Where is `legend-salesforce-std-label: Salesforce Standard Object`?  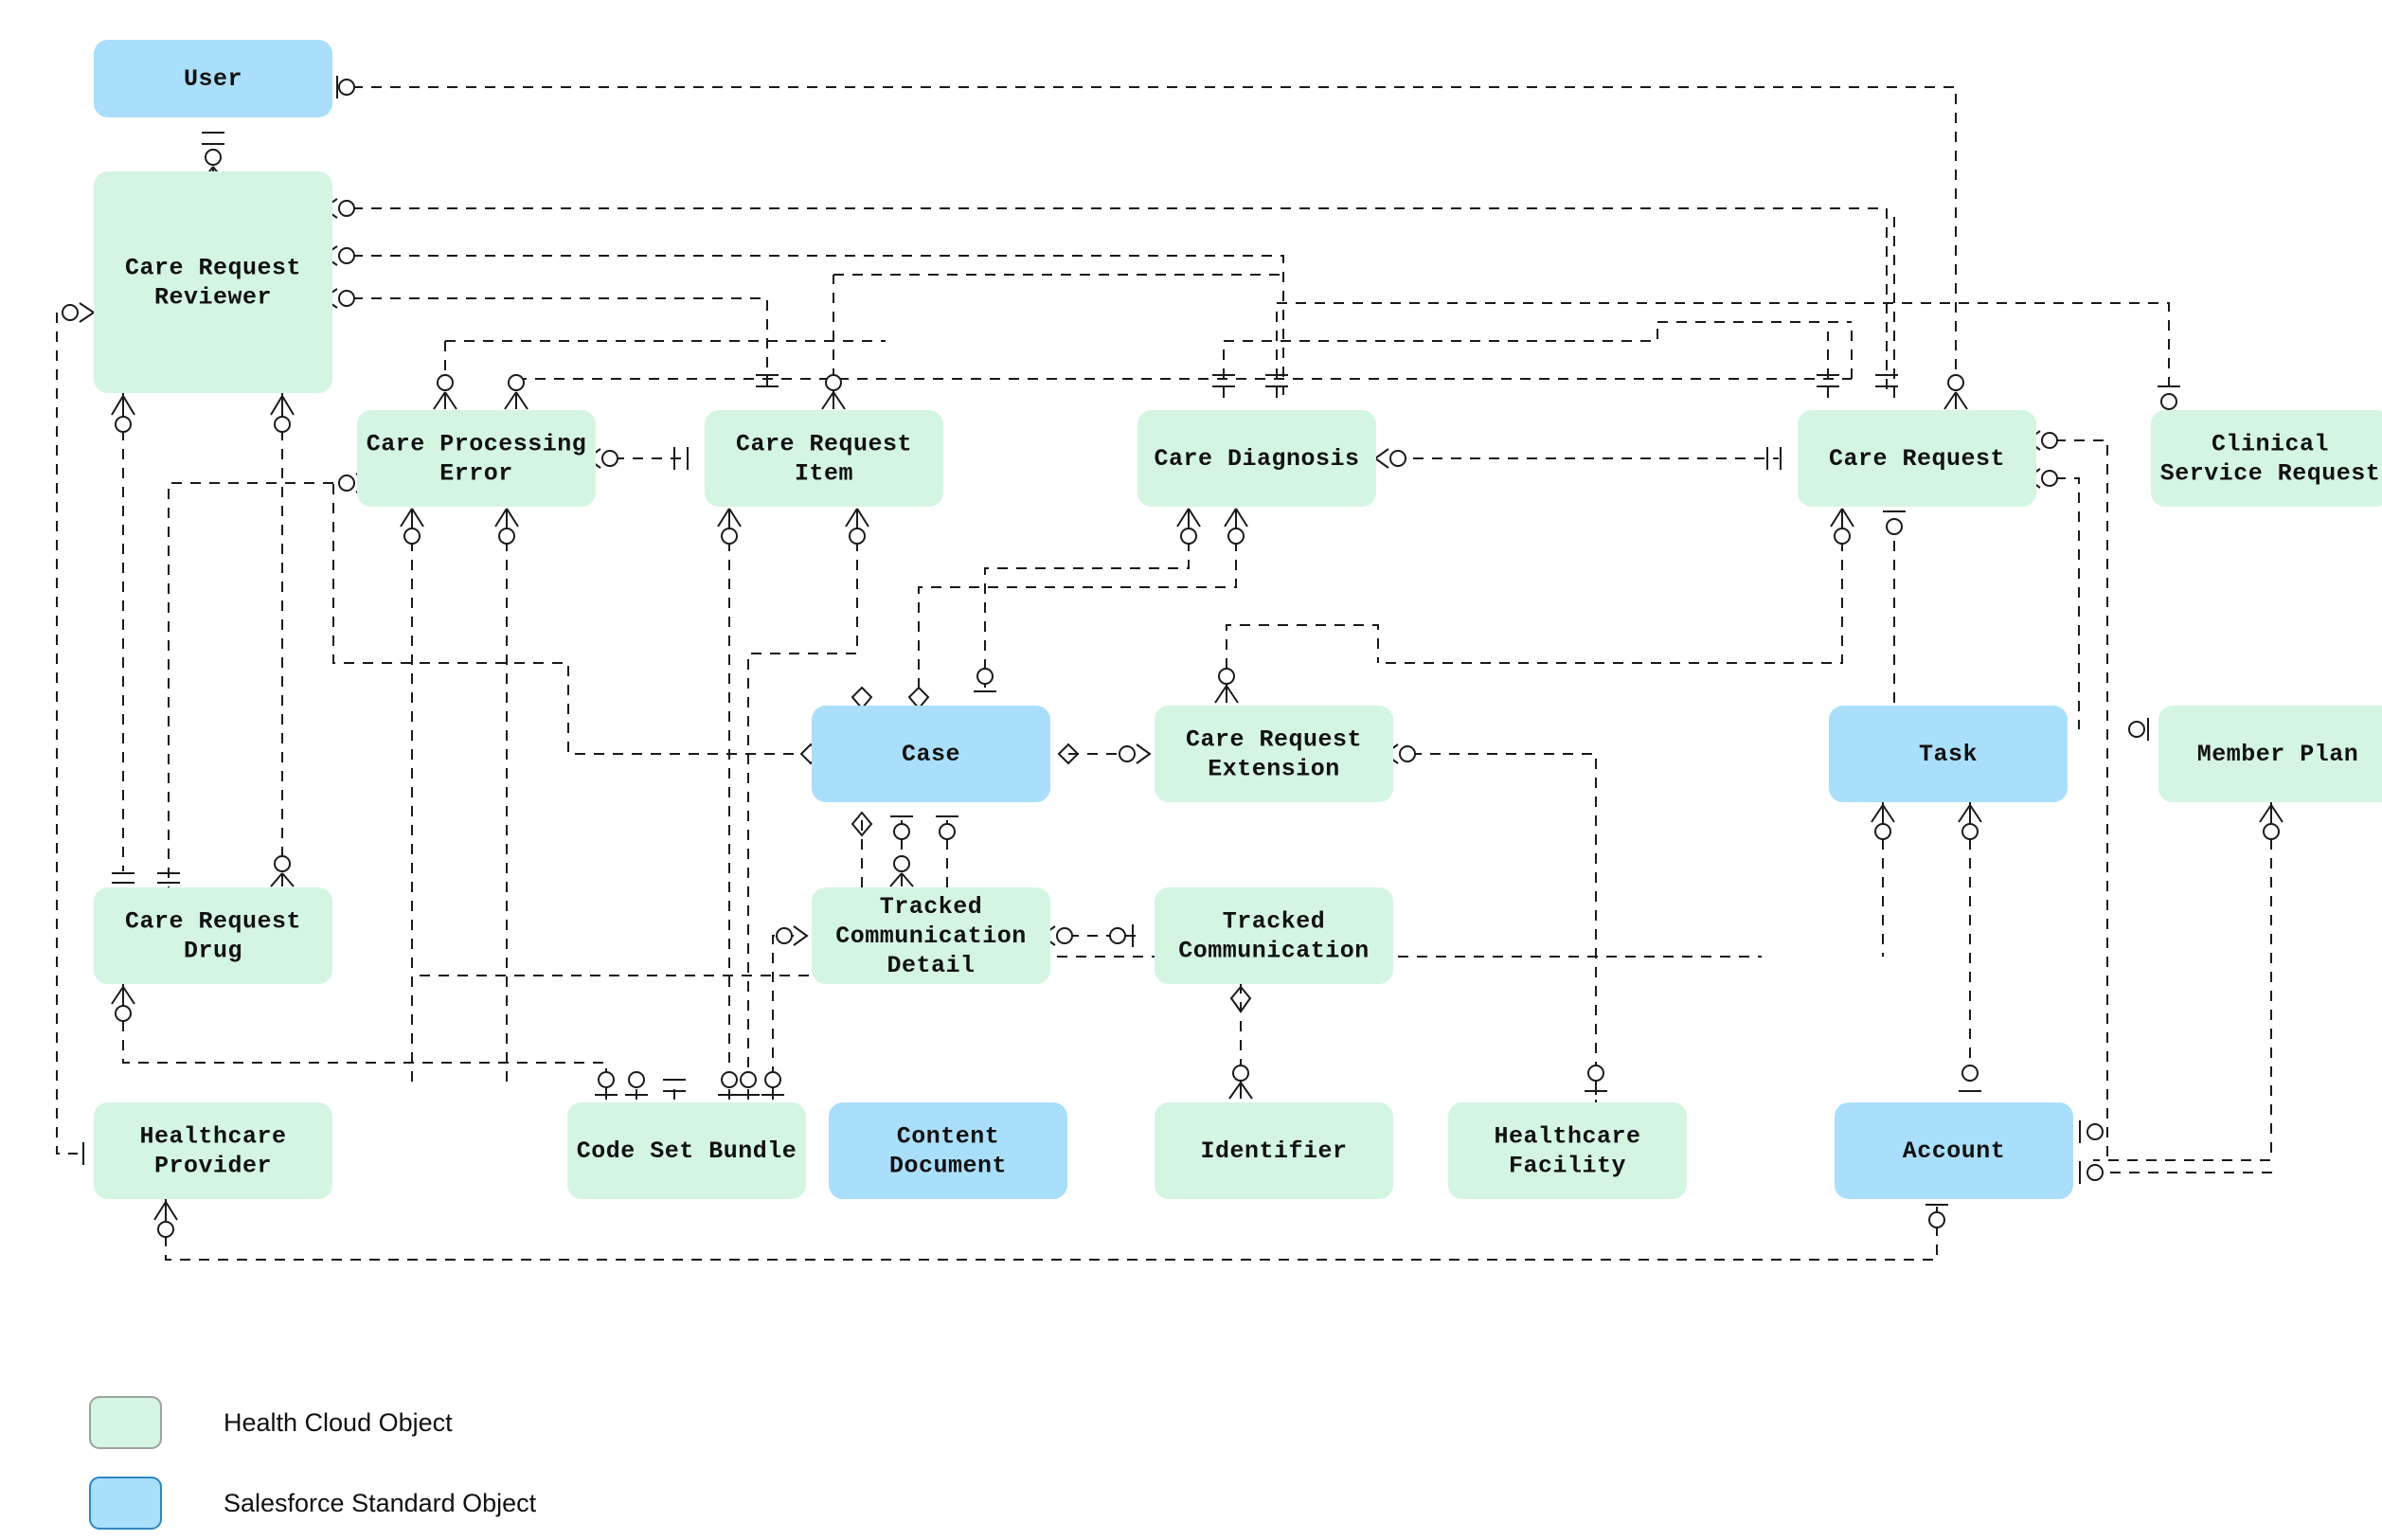
legend-salesforce-std-label: Salesforce Standard Object is located at coordinates (380, 1503).